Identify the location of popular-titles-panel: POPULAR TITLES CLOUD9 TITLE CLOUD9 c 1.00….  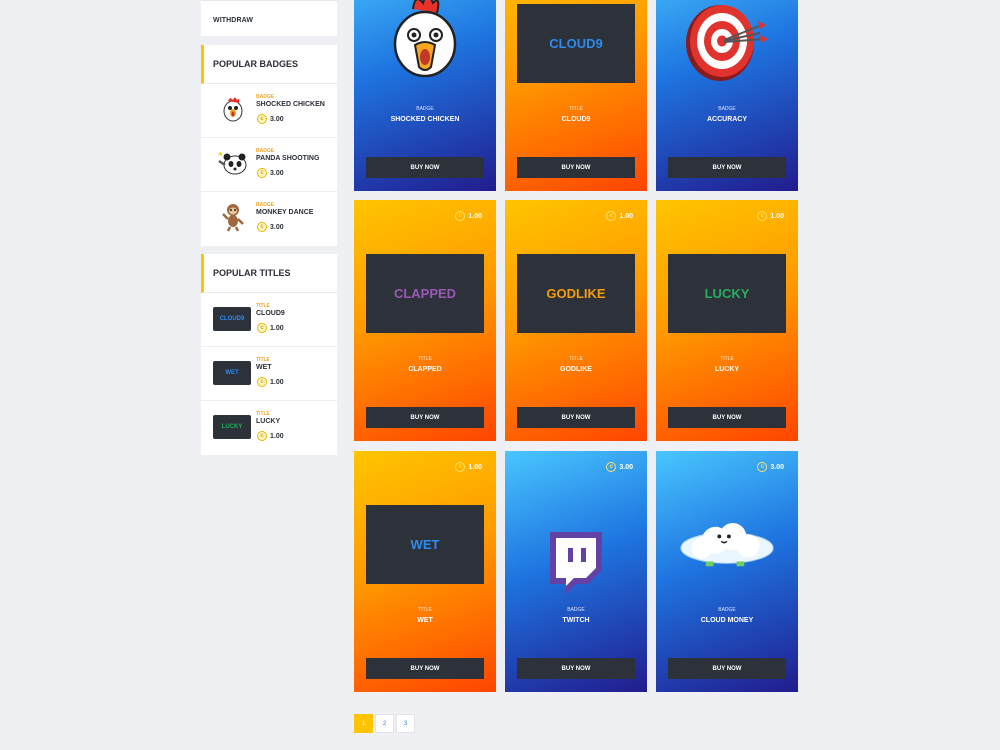
(269, 354).